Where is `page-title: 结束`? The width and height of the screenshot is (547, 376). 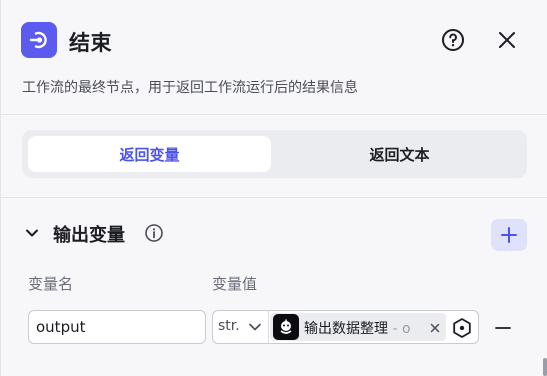 page-title: 结束 is located at coordinates (90, 43).